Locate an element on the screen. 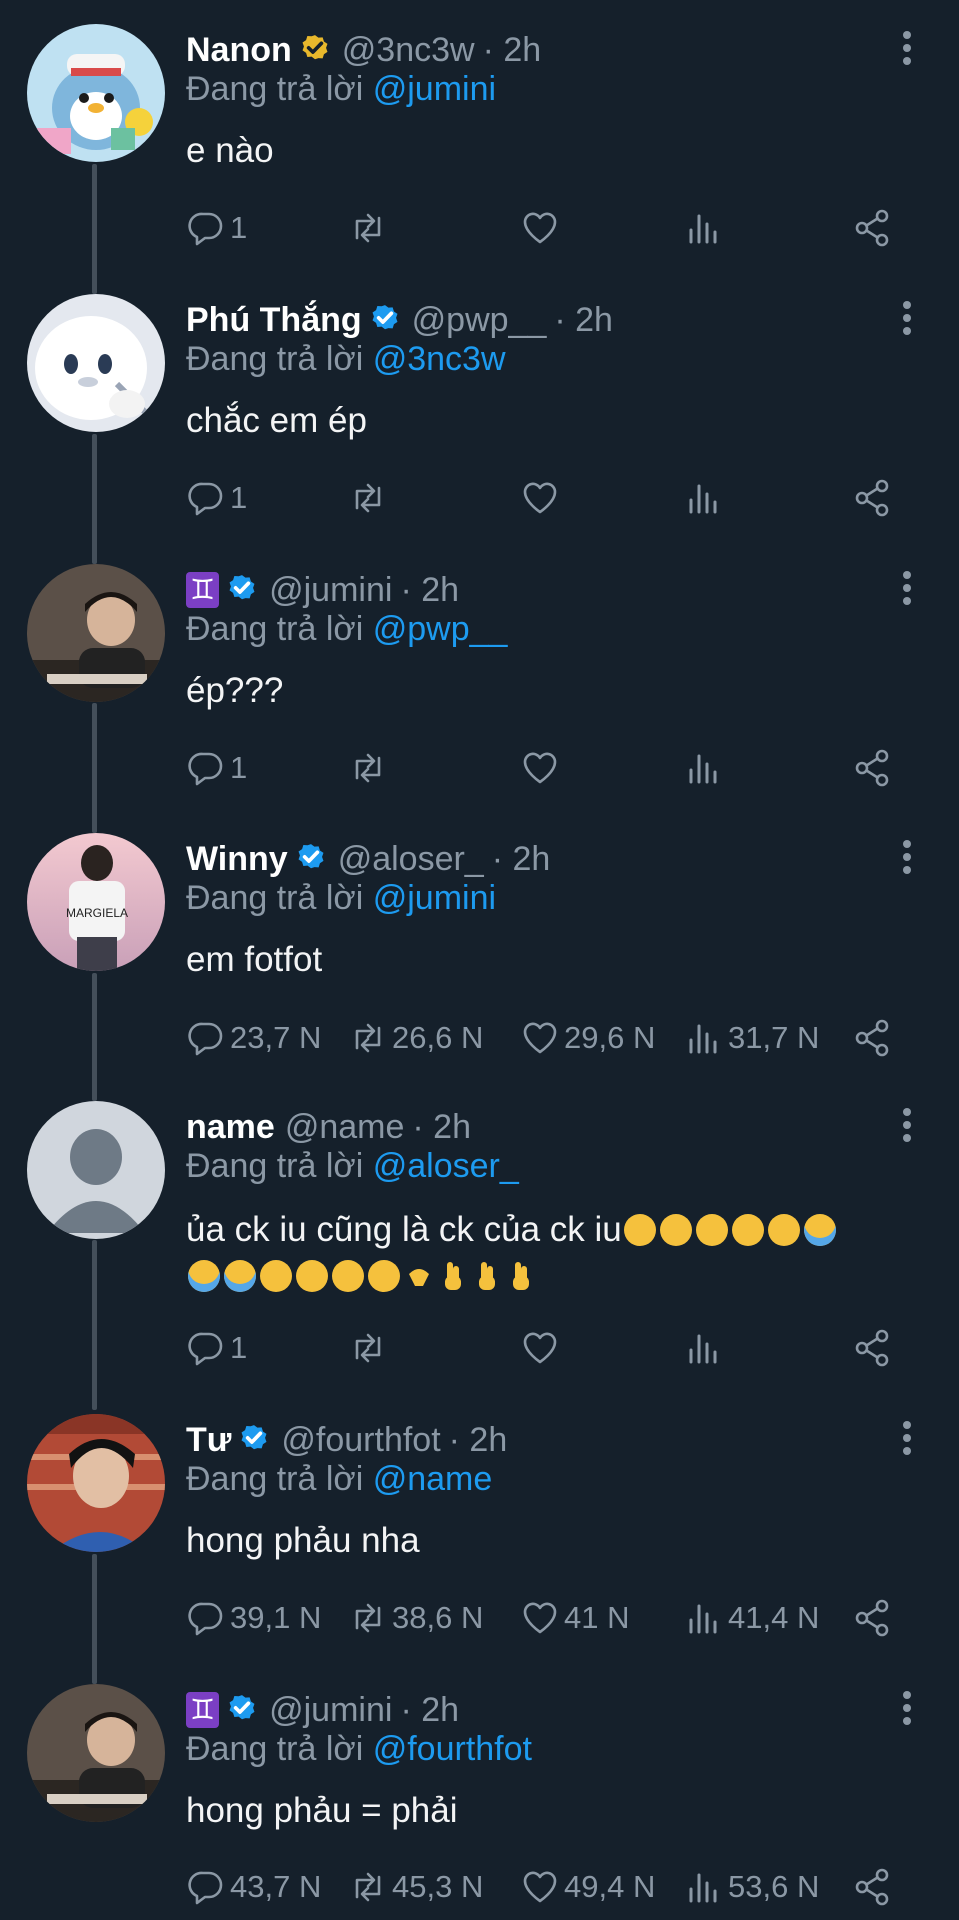 This screenshot has width=959, height=1920. tweet-text: em fotfot is located at coordinates (254, 959).